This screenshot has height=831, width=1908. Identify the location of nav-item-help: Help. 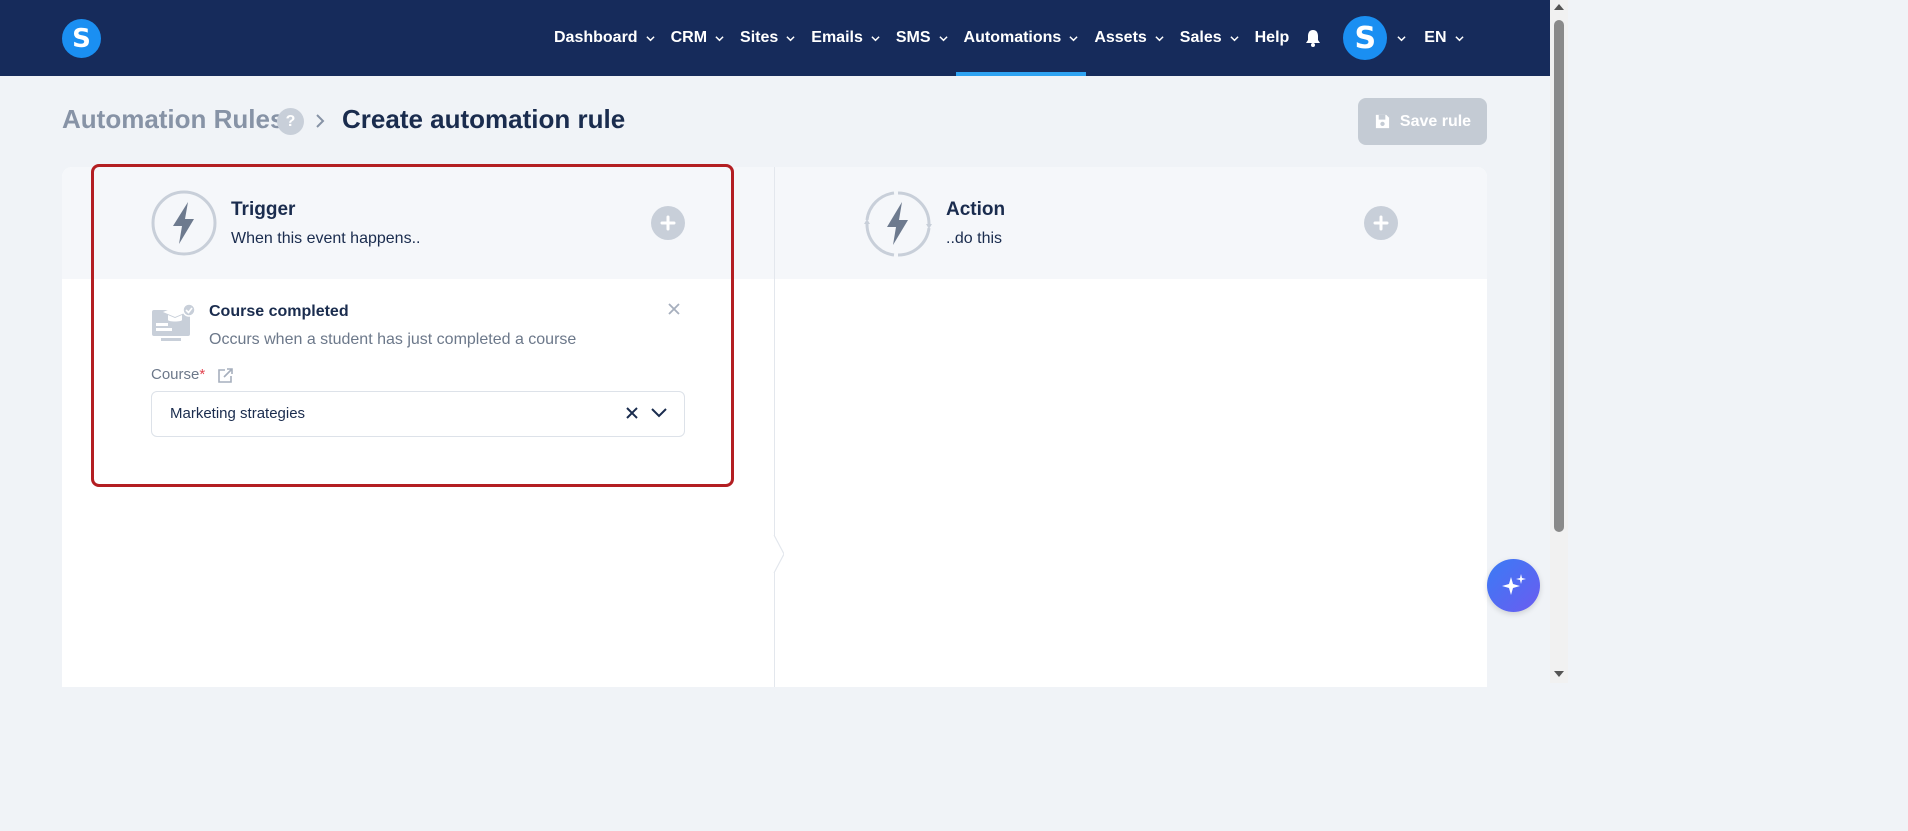
(1272, 38).